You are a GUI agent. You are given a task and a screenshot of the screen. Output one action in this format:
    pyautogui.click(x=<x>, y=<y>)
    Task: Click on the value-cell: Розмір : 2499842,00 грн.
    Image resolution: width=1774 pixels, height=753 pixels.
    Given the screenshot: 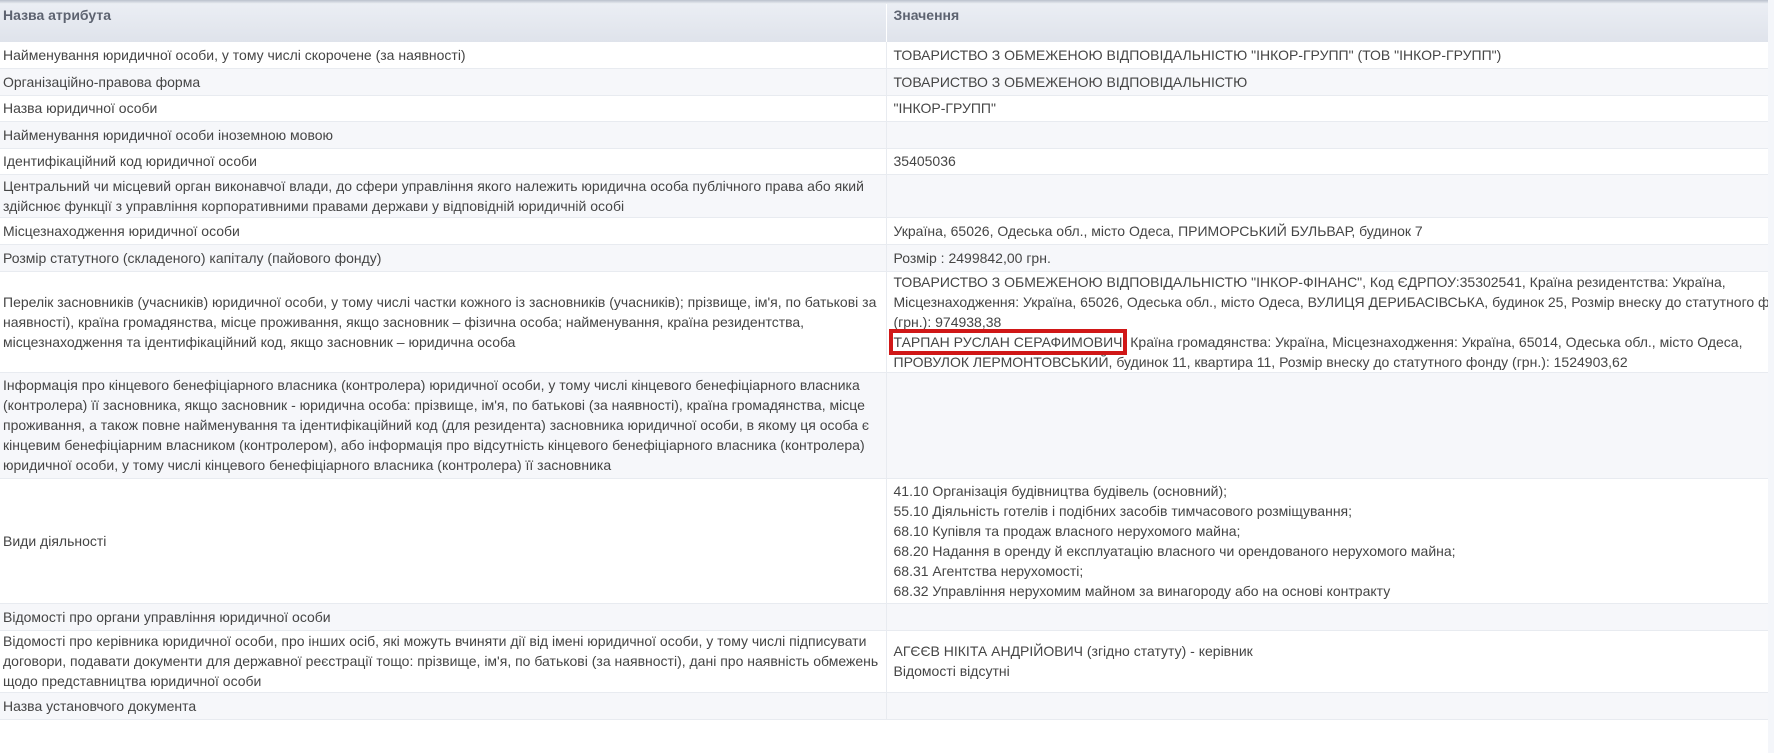 What is the action you would take?
    pyautogui.click(x=1327, y=258)
    